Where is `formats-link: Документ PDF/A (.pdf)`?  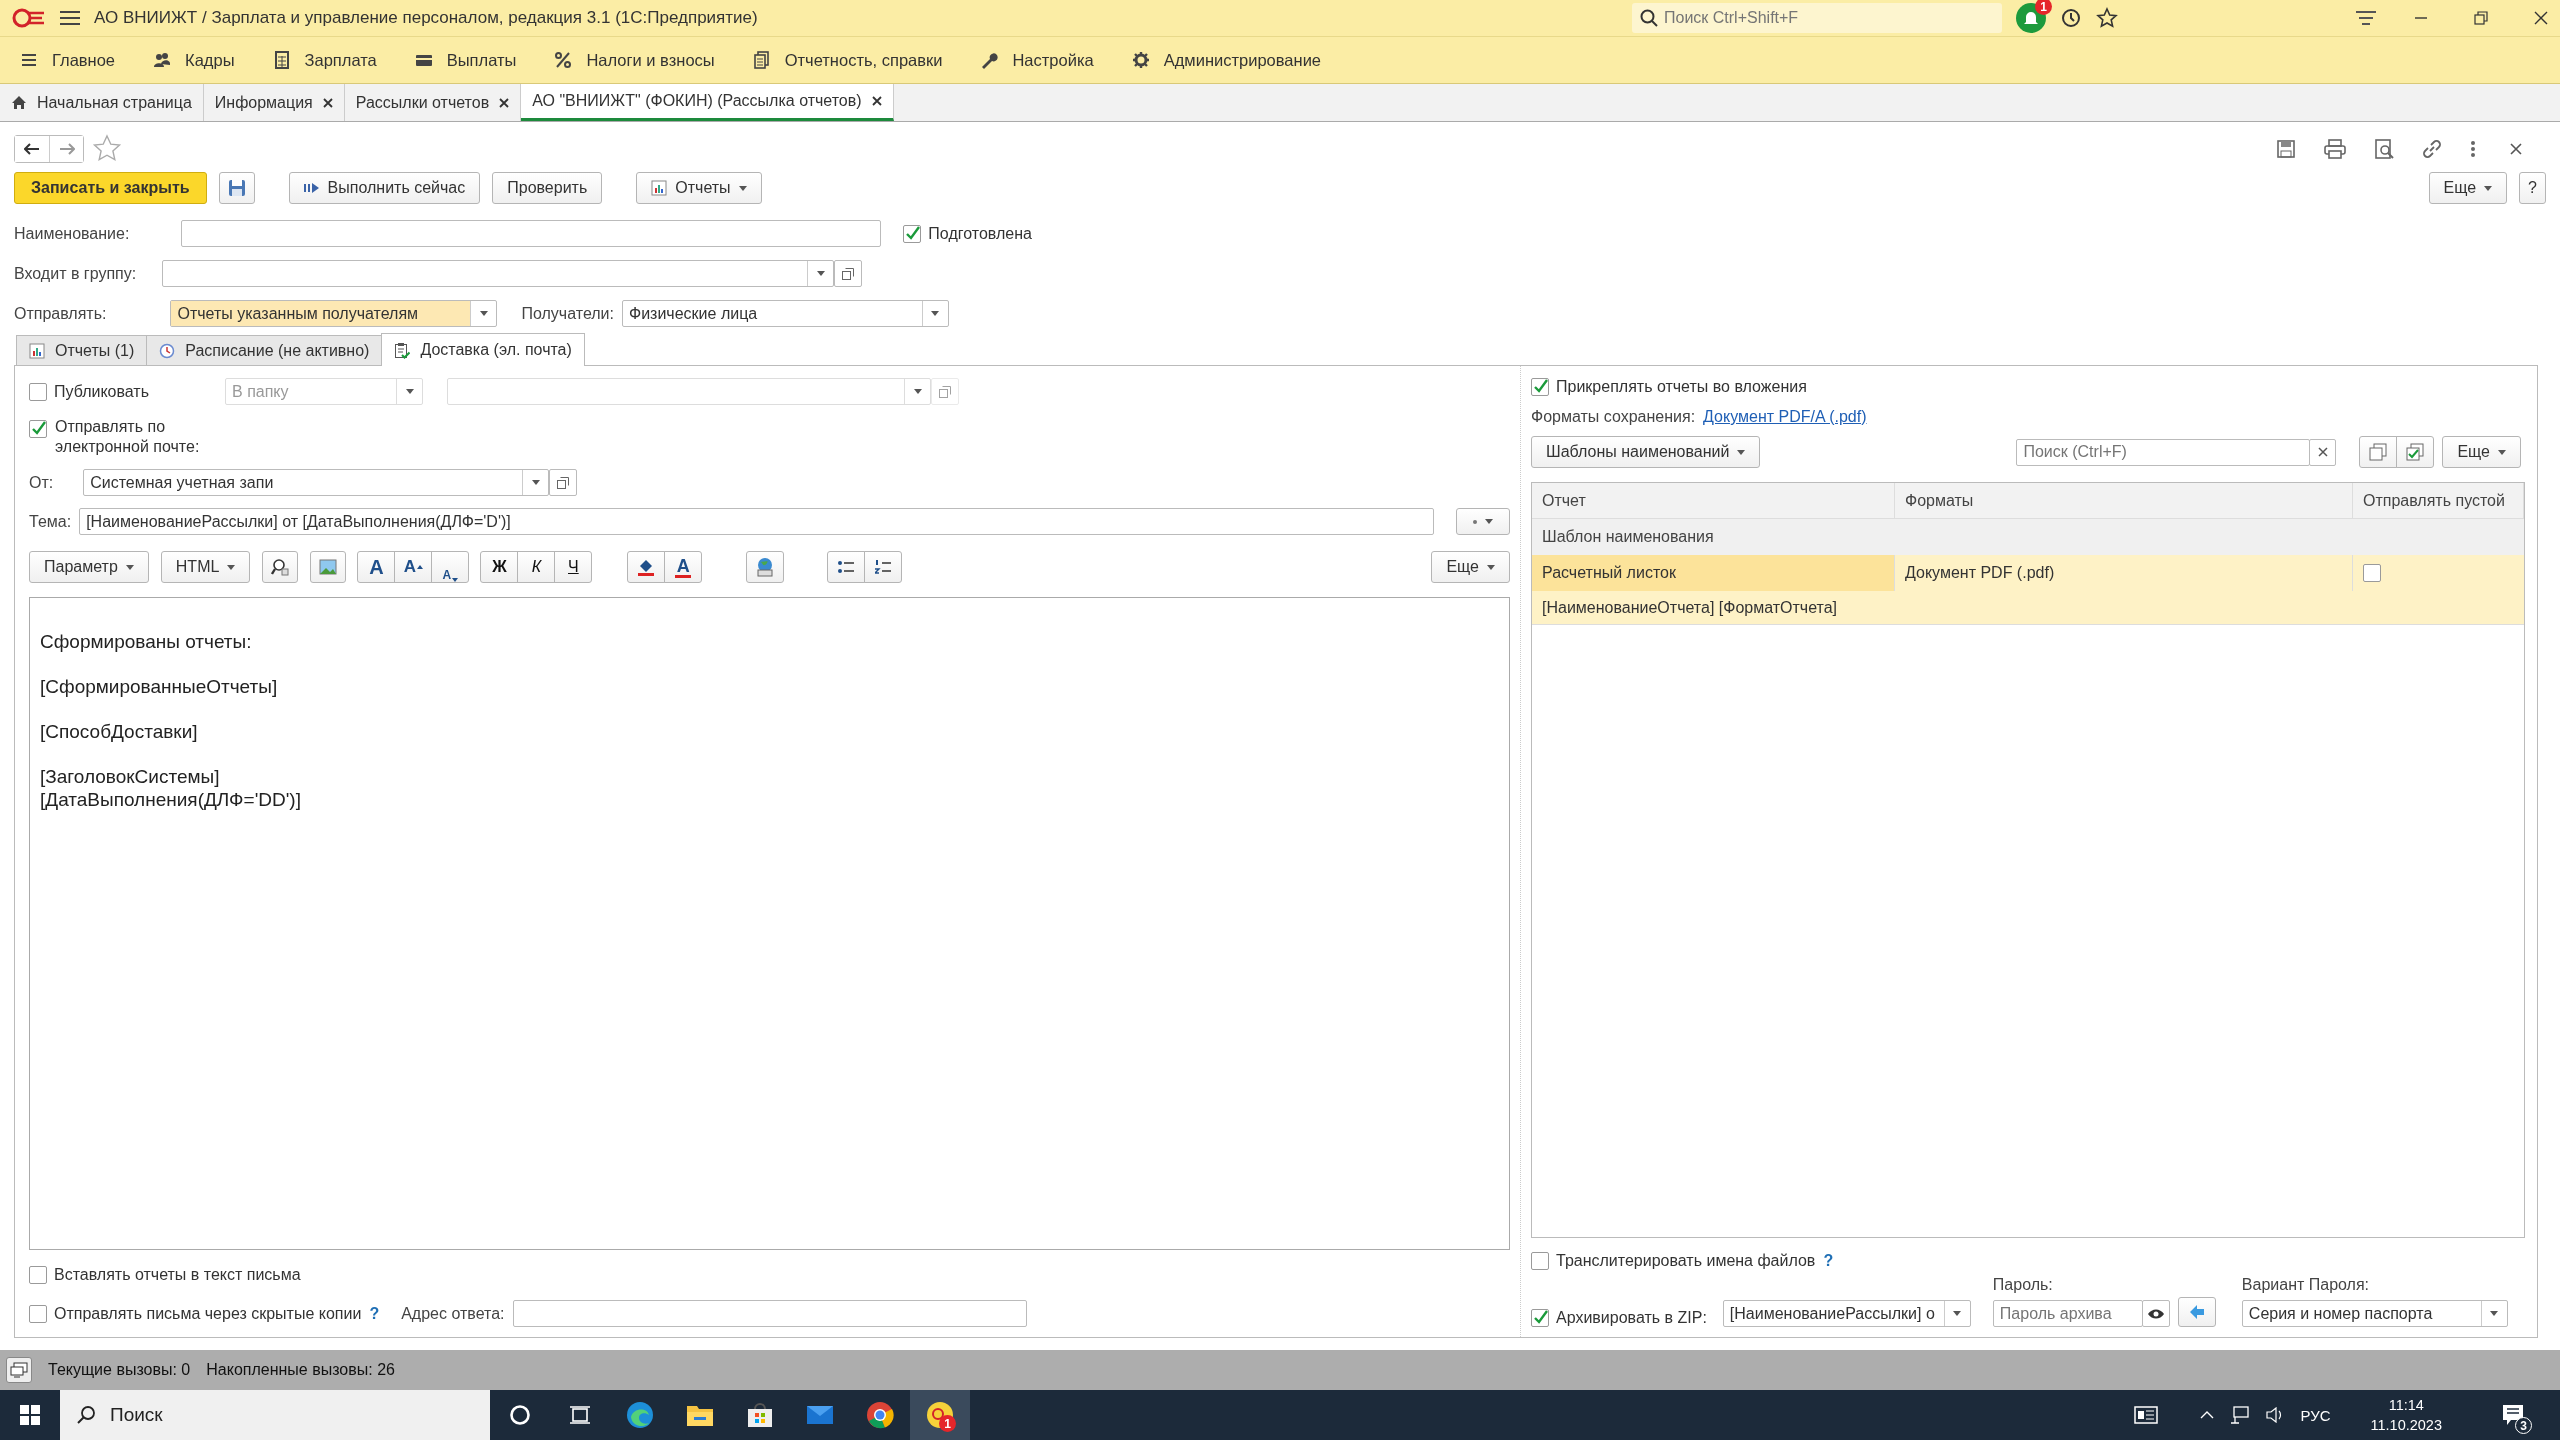 formats-link: Документ PDF/A (.pdf) is located at coordinates (1785, 417).